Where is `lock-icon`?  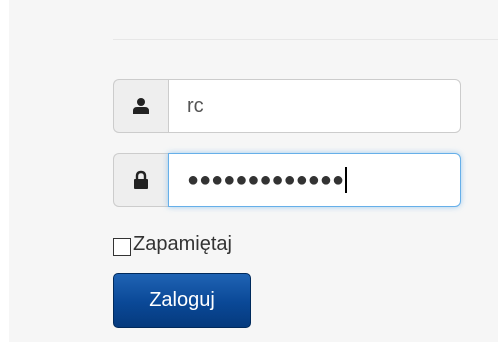
lock-icon is located at coordinates (141, 180).